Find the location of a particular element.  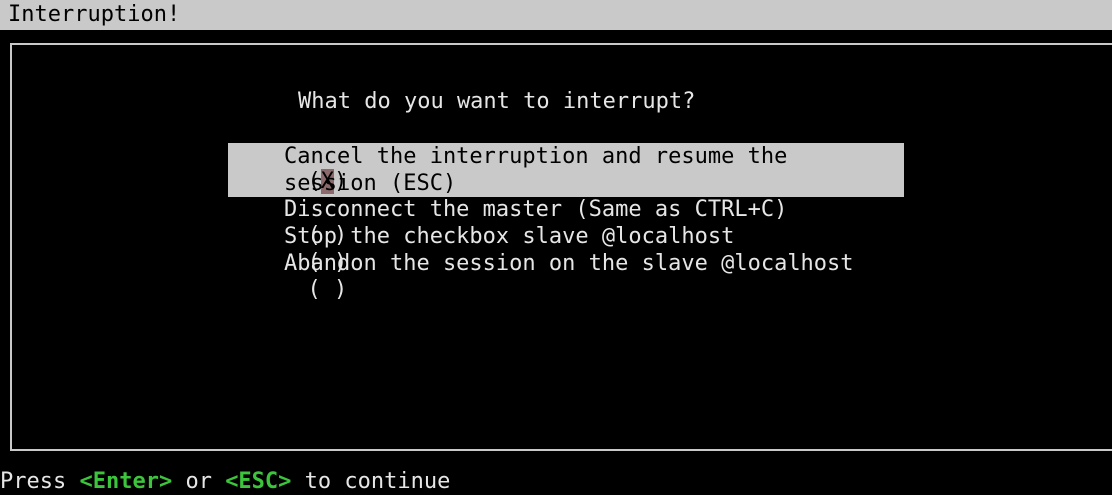

esc-key-hint: <ESC> is located at coordinates (258, 481).